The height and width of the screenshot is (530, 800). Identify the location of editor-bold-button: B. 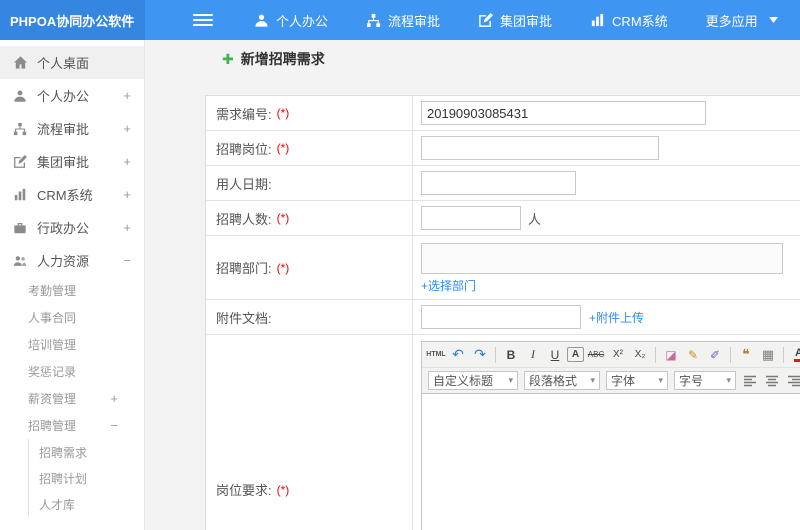
(511, 355).